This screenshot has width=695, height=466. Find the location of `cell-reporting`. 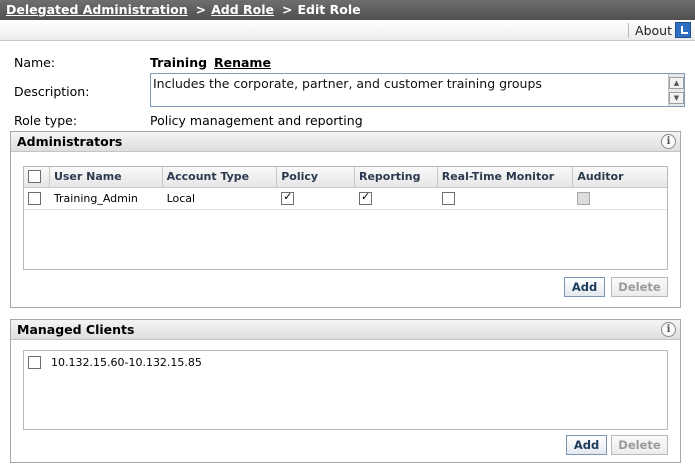

cell-reporting is located at coordinates (396, 198).